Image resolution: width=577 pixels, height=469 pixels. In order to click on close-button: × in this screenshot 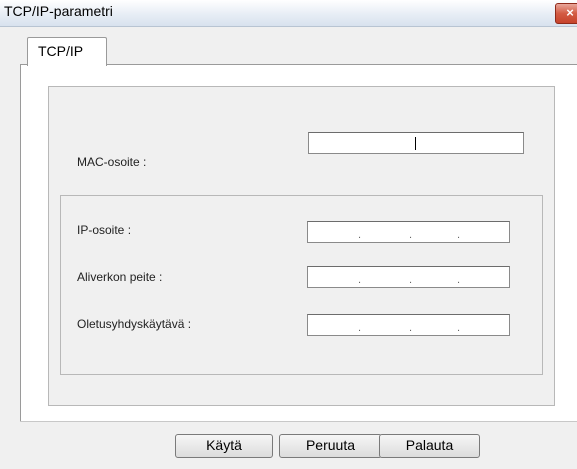, I will do `click(566, 13)`.